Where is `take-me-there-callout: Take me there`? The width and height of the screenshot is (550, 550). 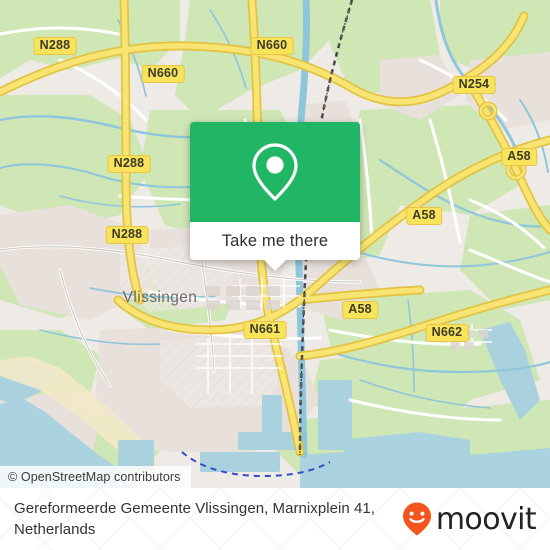 take-me-there-callout: Take me there is located at coordinates (275, 196).